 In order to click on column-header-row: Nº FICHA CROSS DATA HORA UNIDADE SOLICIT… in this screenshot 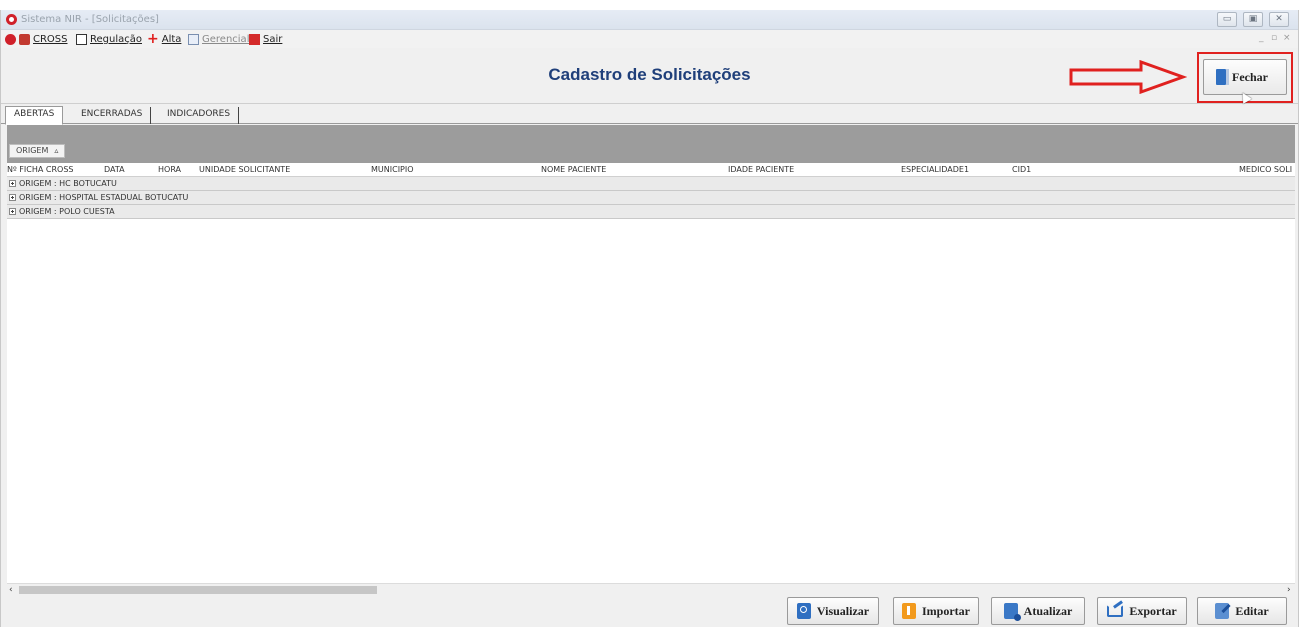, I will do `click(651, 170)`.